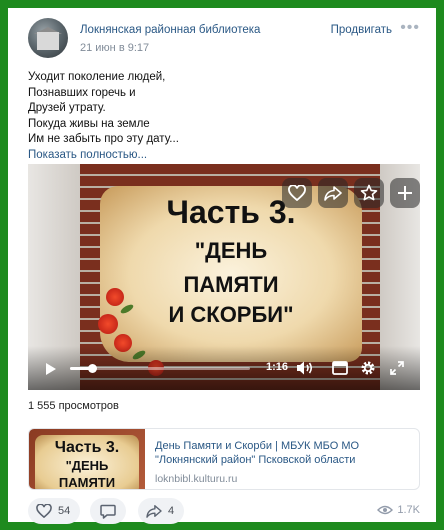 Image resolution: width=444 pixels, height=530 pixels. I want to click on link-domain: loknbibl.kulturu.ru, so click(196, 479).